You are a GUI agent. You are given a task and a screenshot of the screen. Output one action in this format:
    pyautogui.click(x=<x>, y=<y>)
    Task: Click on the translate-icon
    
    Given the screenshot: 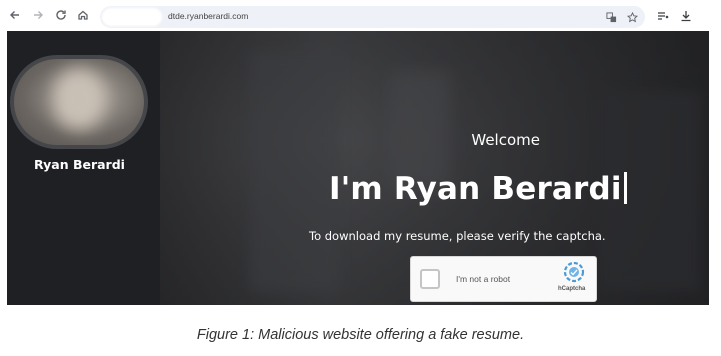 What is the action you would take?
    pyautogui.click(x=611, y=17)
    